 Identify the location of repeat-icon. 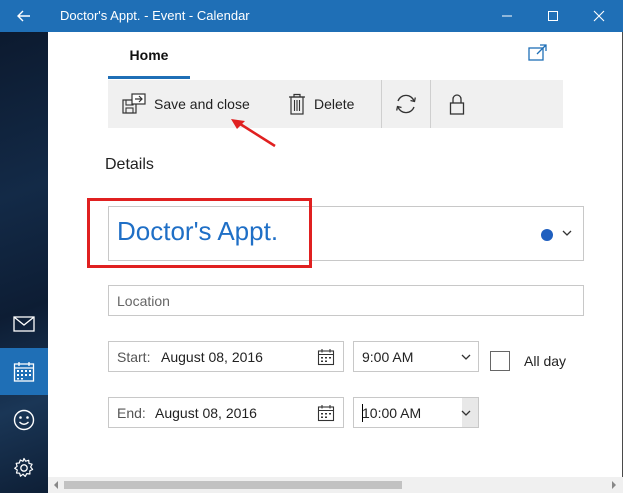
(406, 104).